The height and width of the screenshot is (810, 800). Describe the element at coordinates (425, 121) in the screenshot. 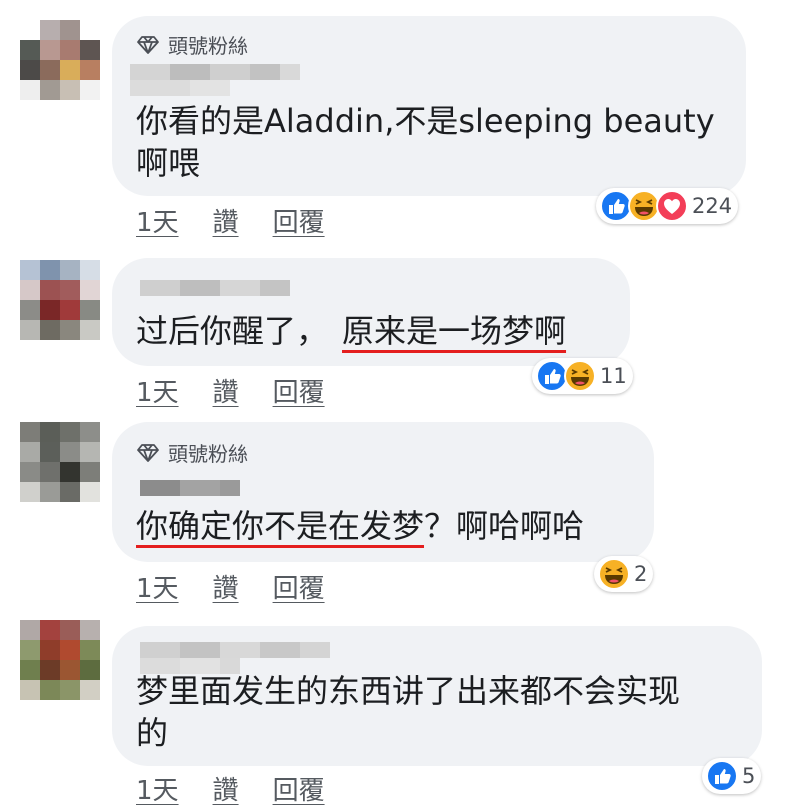

I see `comment-text-line: 你看的是Aladdin,不是sleeping beauty` at that location.